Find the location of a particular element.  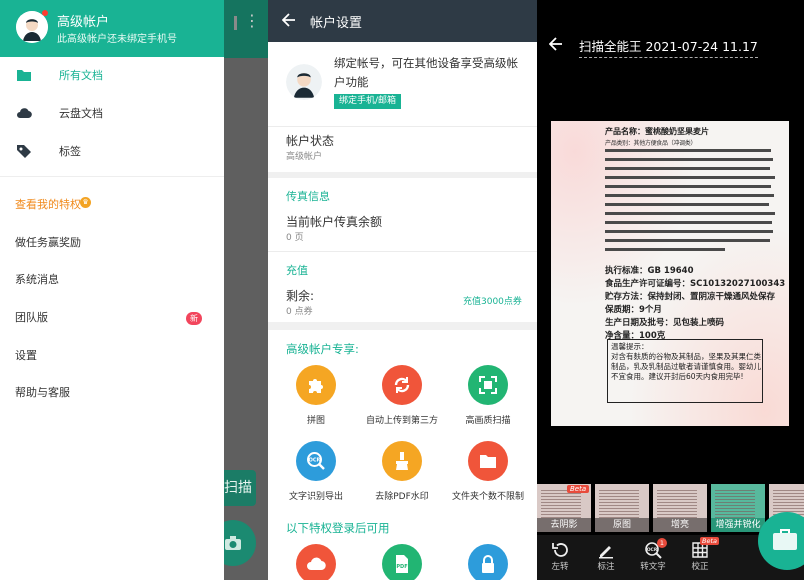

filter-brighten: 增亮 is located at coordinates (680, 508).